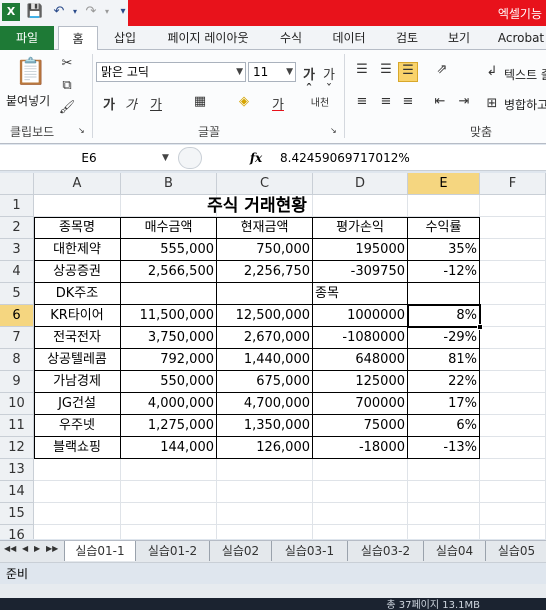 This screenshot has width=546, height=610. What do you see at coordinates (408, 72) in the screenshot?
I see `align-bottom-icon: ☰` at bounding box center [408, 72].